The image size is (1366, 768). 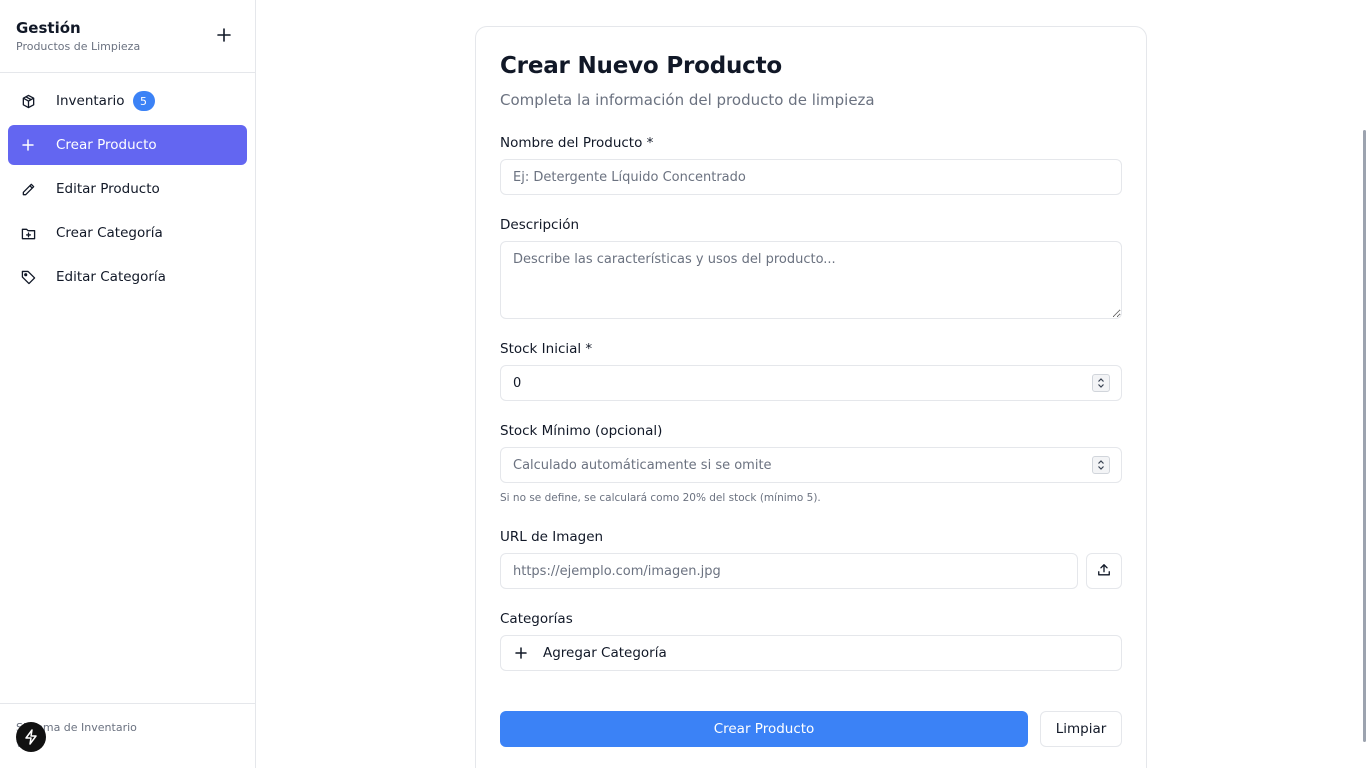 What do you see at coordinates (28, 189) in the screenshot?
I see `pencil-icon` at bounding box center [28, 189].